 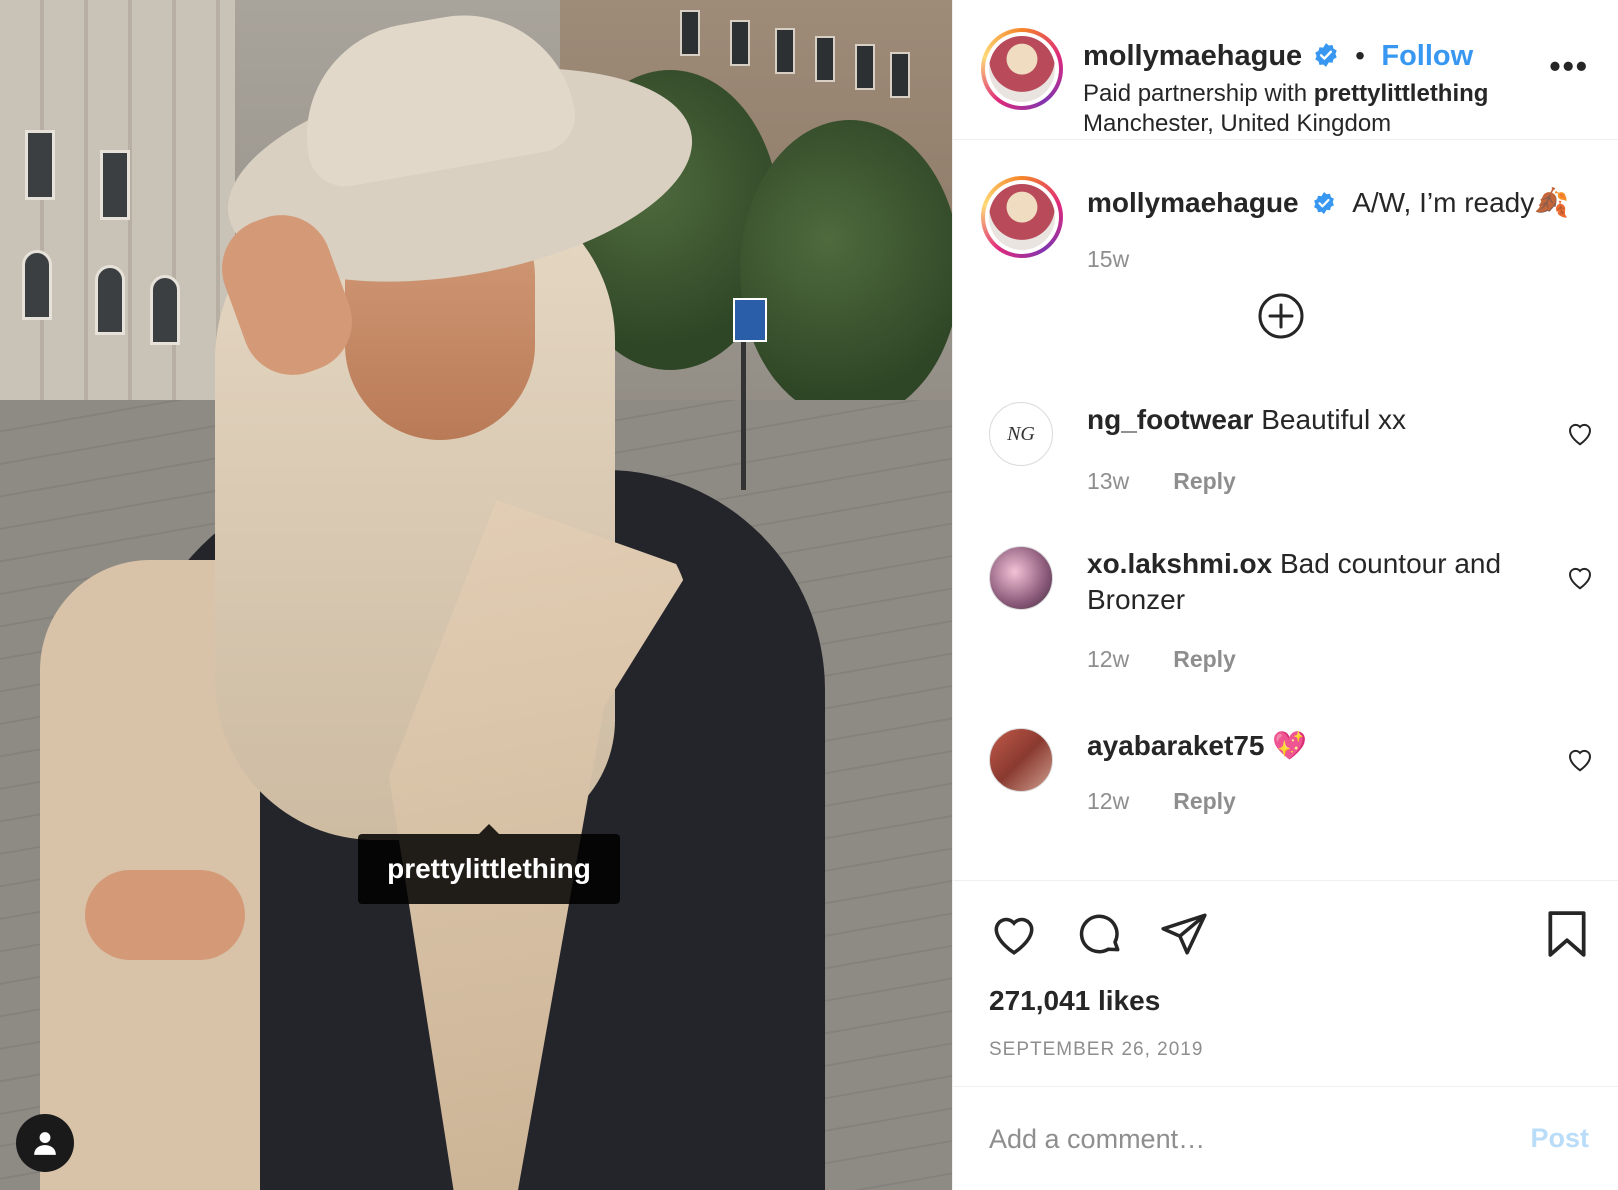 What do you see at coordinates (1567, 934) in the screenshot?
I see `bookmark-icon` at bounding box center [1567, 934].